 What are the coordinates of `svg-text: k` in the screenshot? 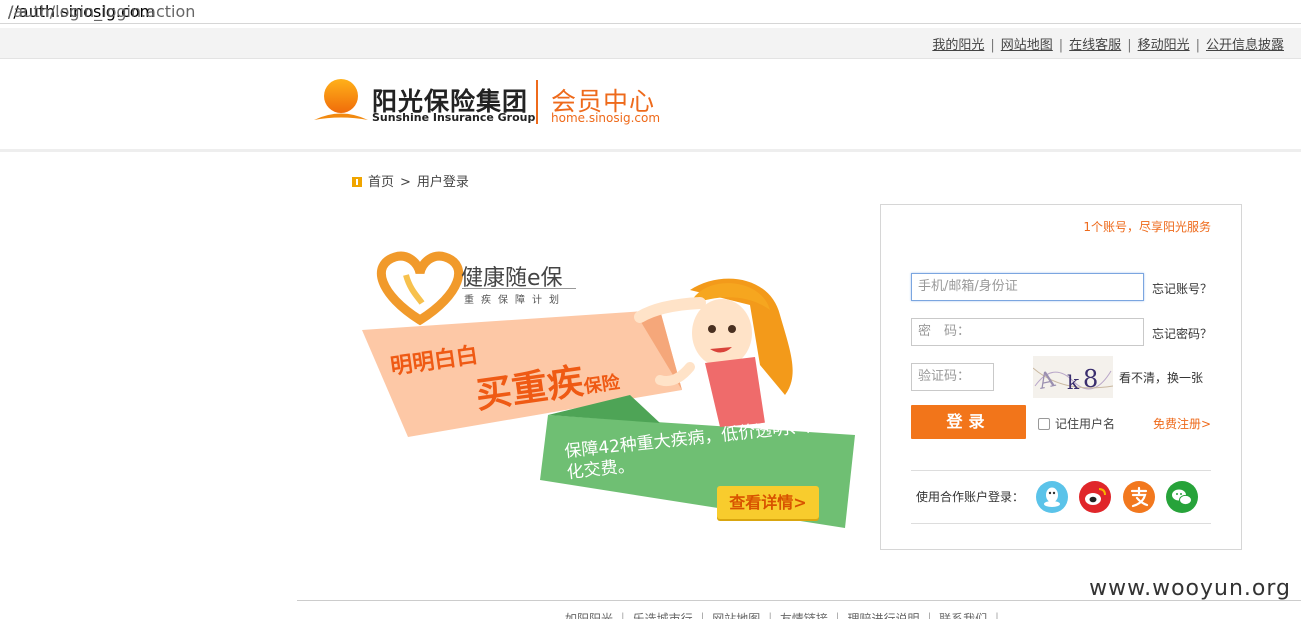 It's located at (1073, 382).